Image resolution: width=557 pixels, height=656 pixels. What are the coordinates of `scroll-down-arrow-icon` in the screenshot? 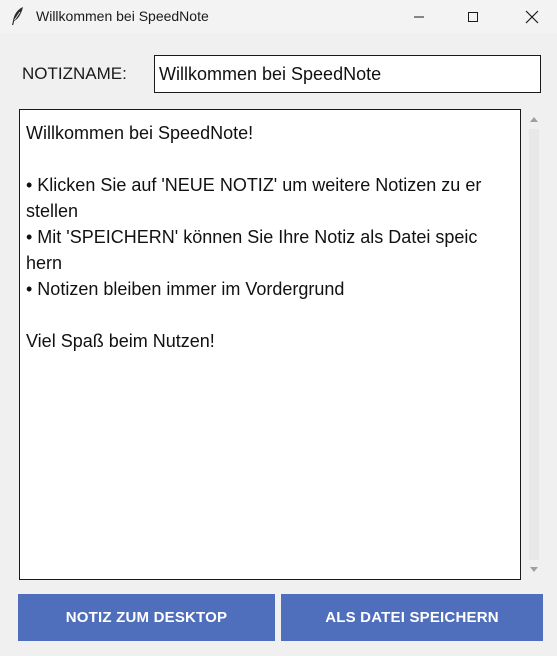 It's located at (534, 570).